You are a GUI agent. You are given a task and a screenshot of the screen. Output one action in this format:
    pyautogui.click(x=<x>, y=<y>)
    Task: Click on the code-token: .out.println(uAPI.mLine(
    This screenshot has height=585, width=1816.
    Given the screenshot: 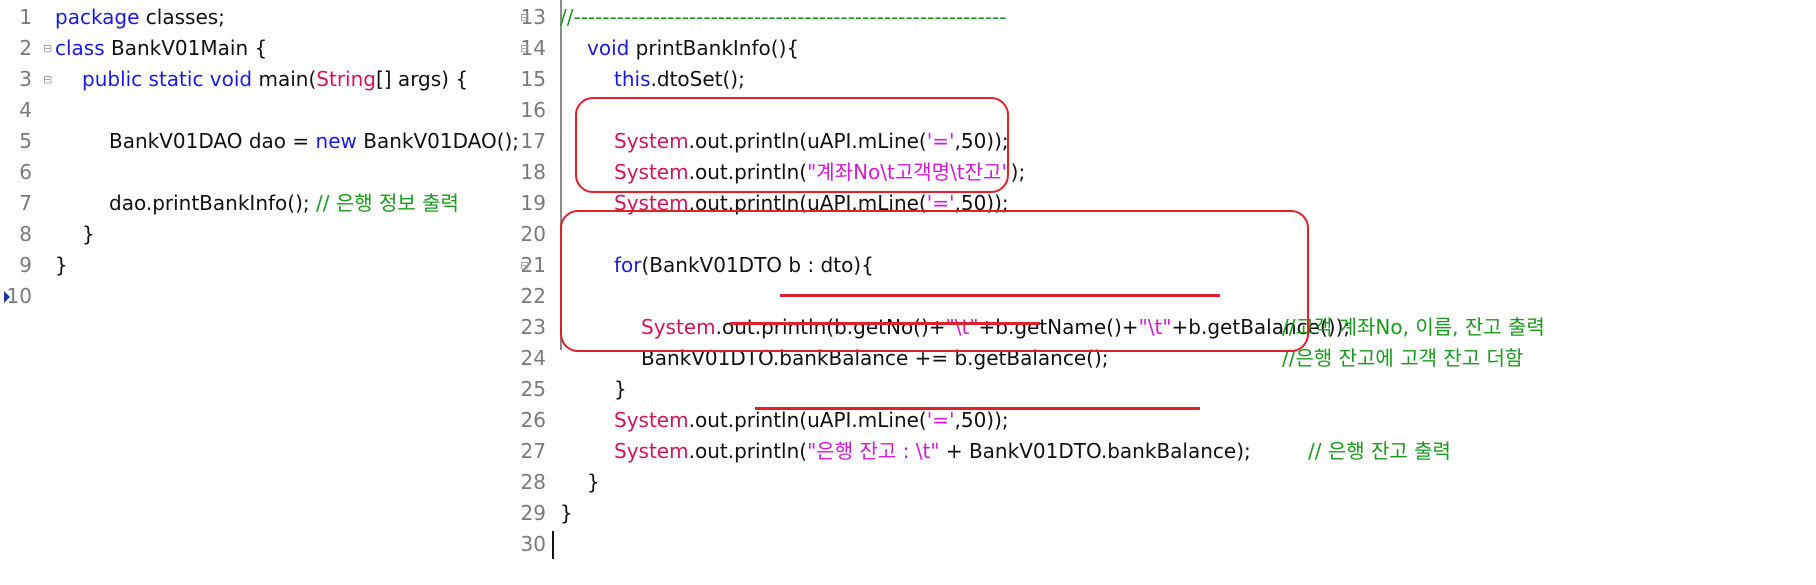 What is the action you would take?
    pyautogui.click(x=807, y=420)
    